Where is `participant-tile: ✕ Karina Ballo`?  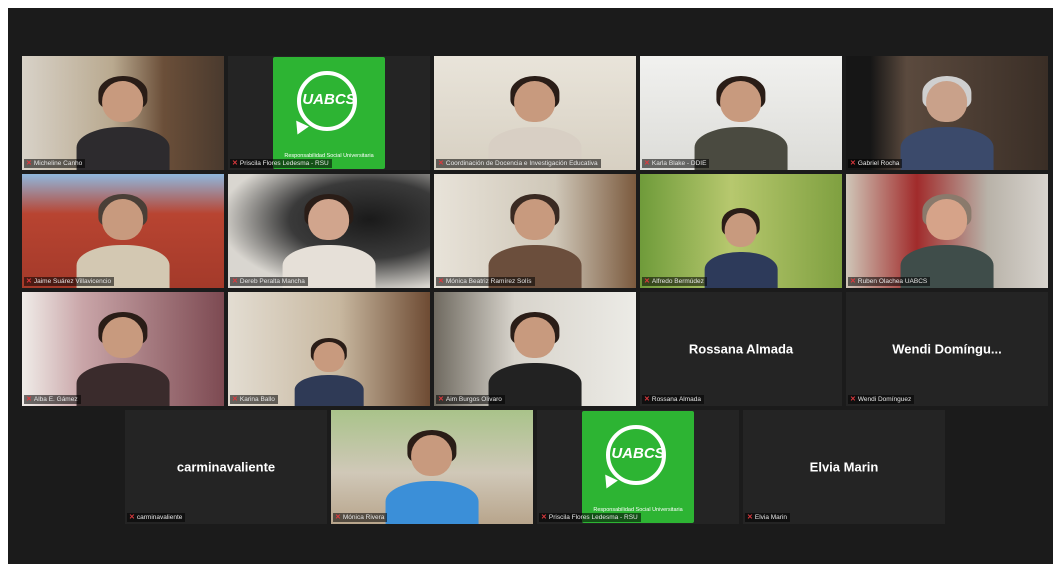
participant-tile: ✕ Karina Ballo is located at coordinates (329, 349).